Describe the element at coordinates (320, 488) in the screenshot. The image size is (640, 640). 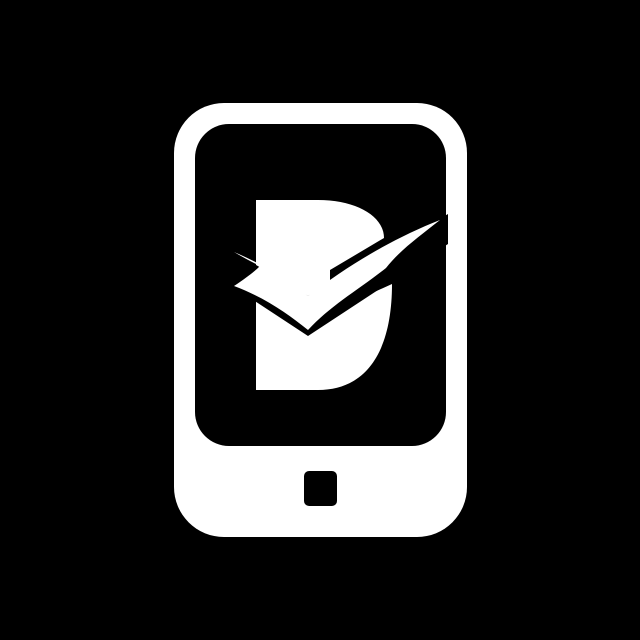
I see `phone-home-button` at that location.